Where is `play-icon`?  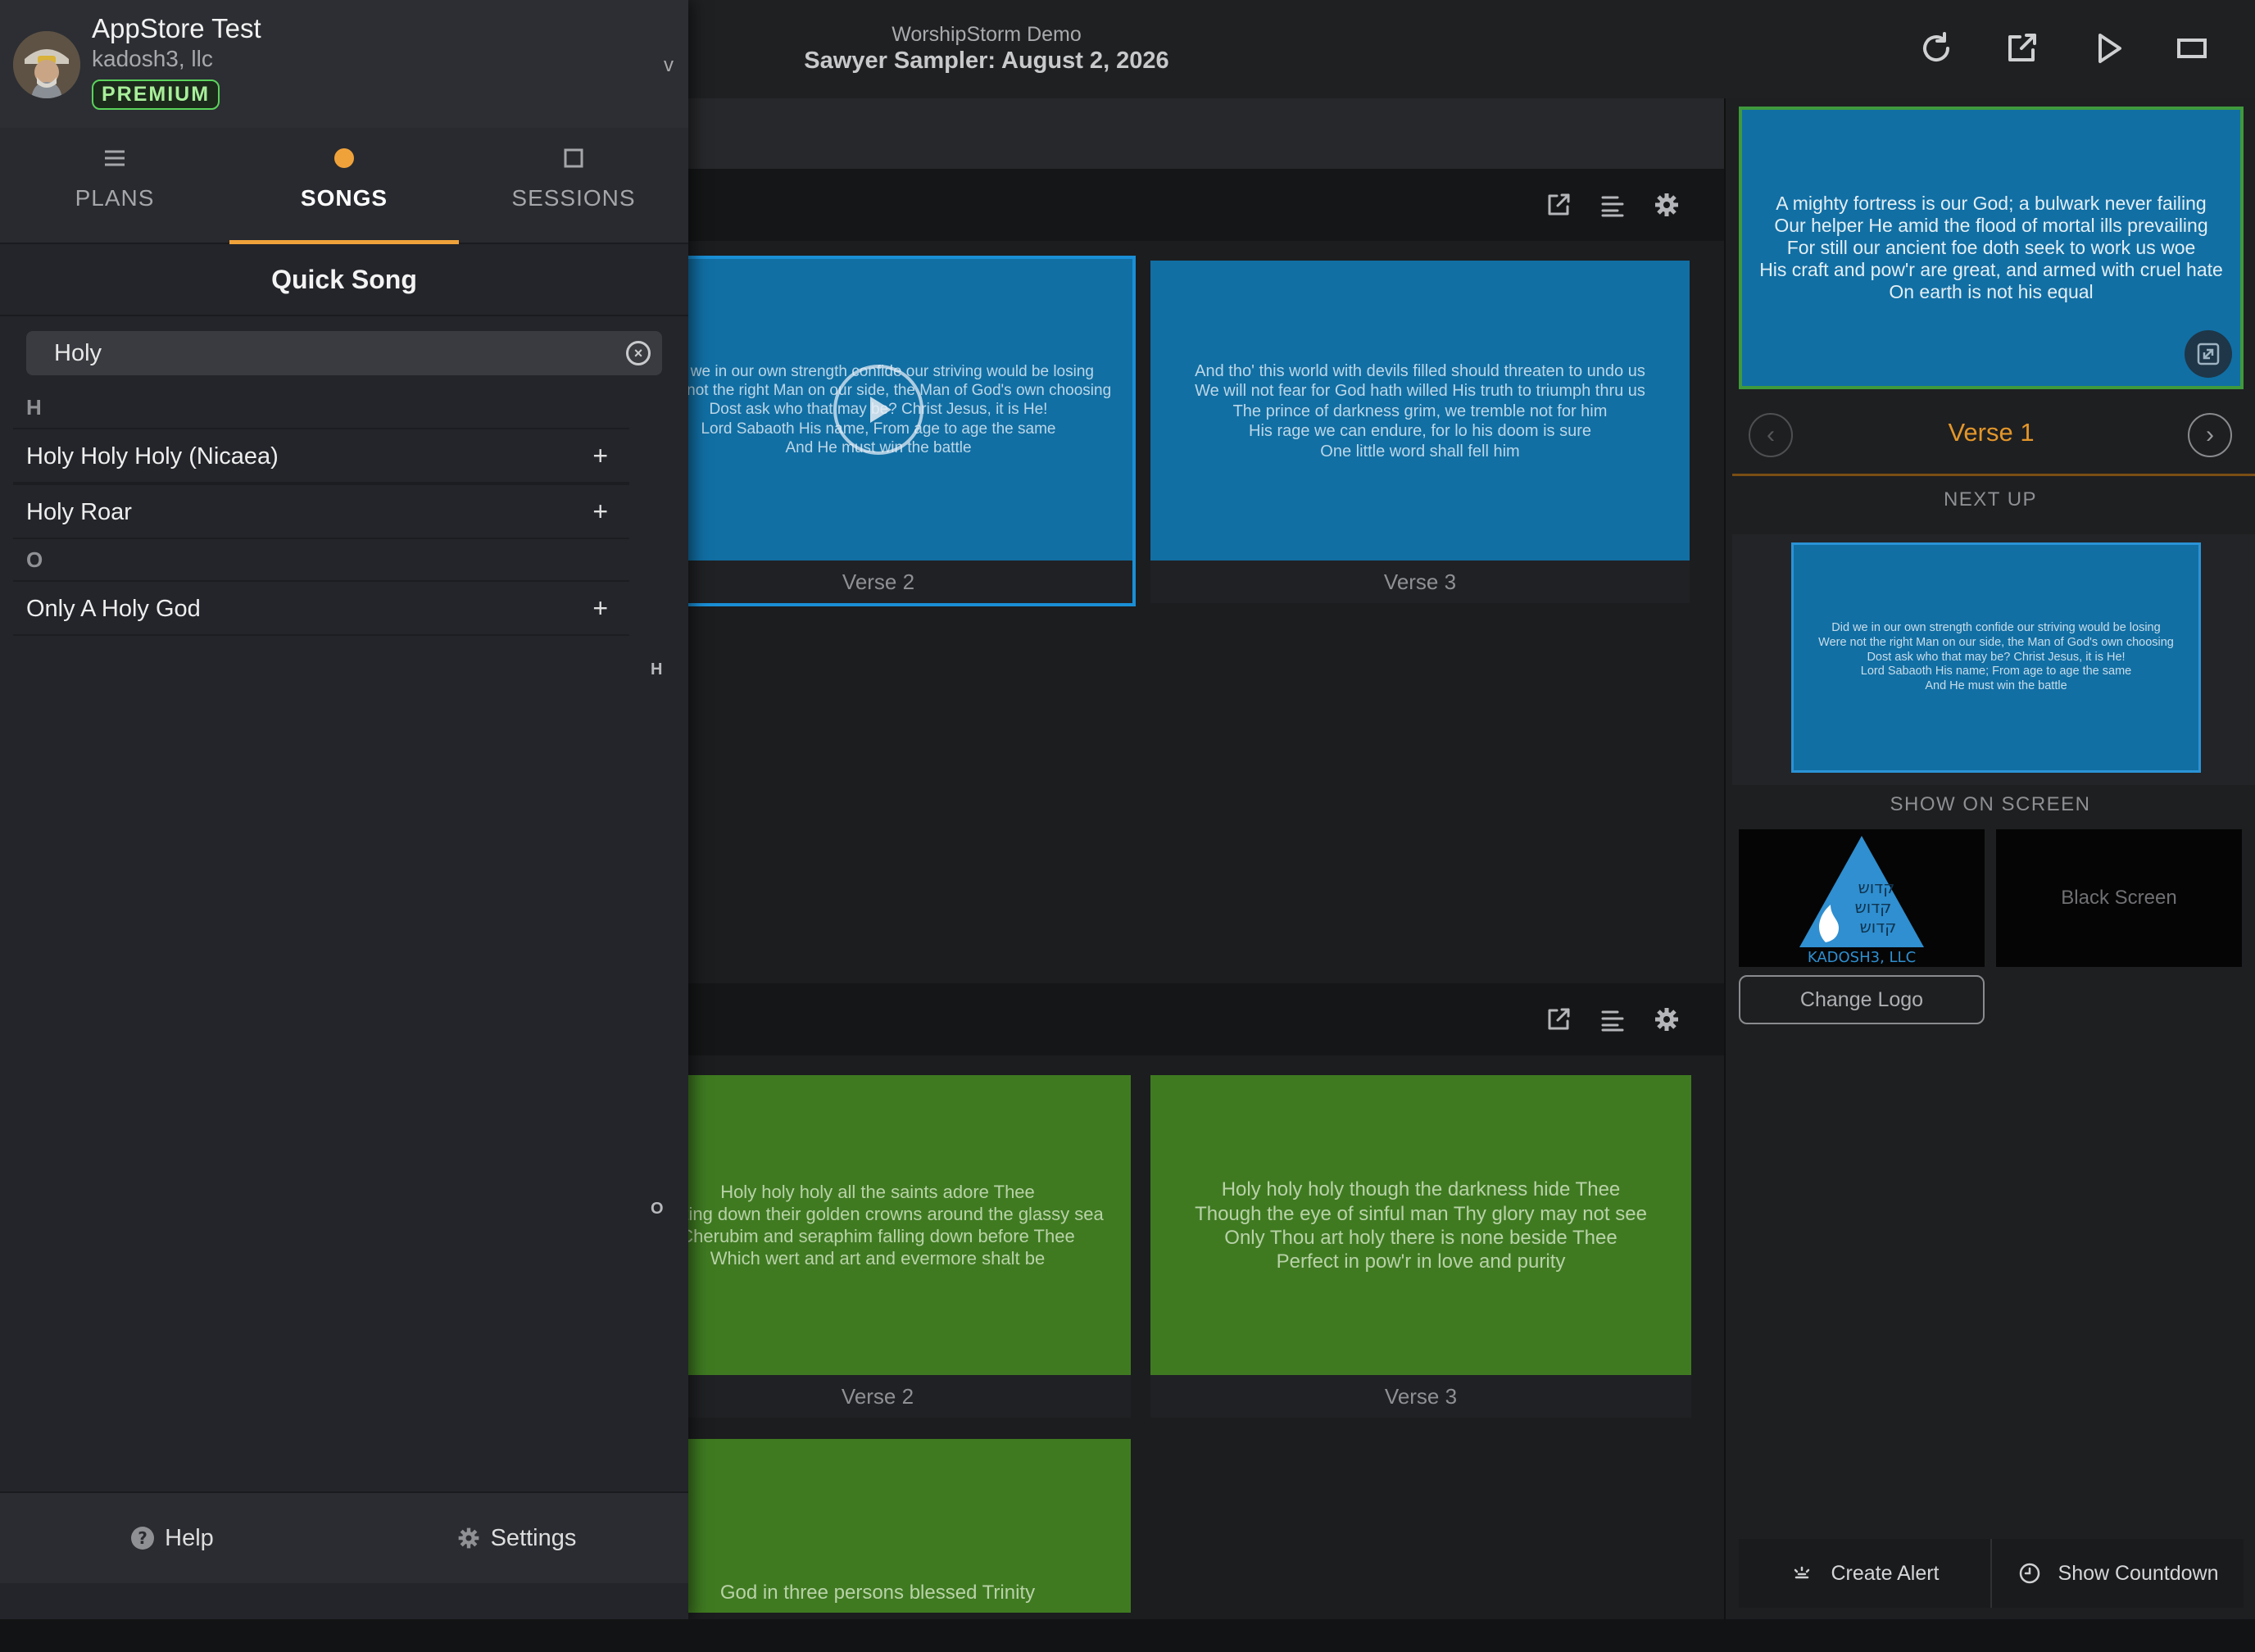 play-icon is located at coordinates (2108, 48).